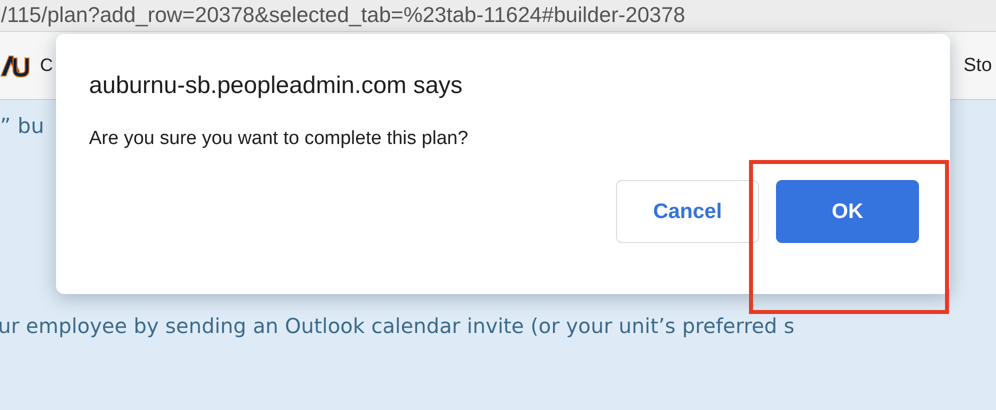  I want to click on address-bar: /115/plan?add_row=20378&selected_tab=%23tab-11624#builder-20378, so click(498, 16).